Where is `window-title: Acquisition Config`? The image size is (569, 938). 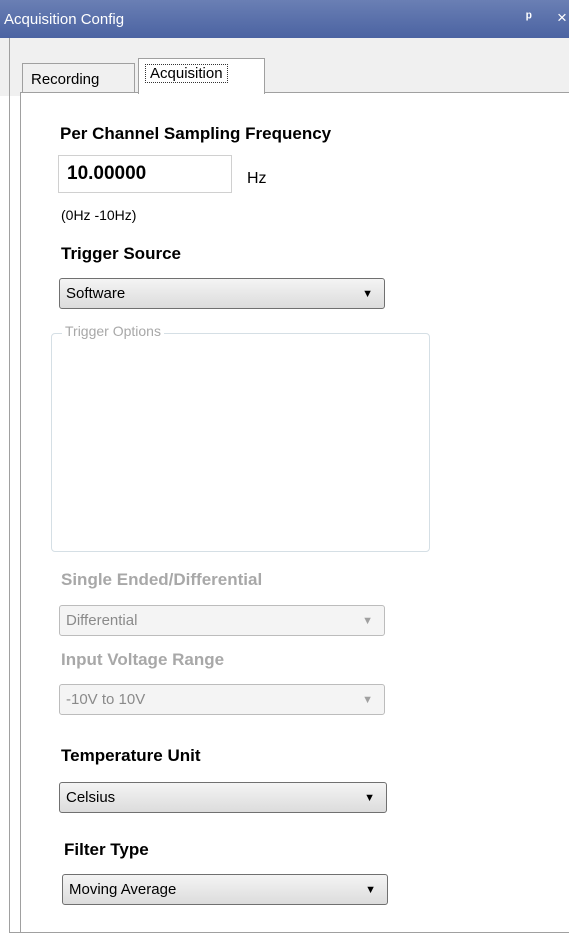 window-title: Acquisition Config is located at coordinates (64, 19).